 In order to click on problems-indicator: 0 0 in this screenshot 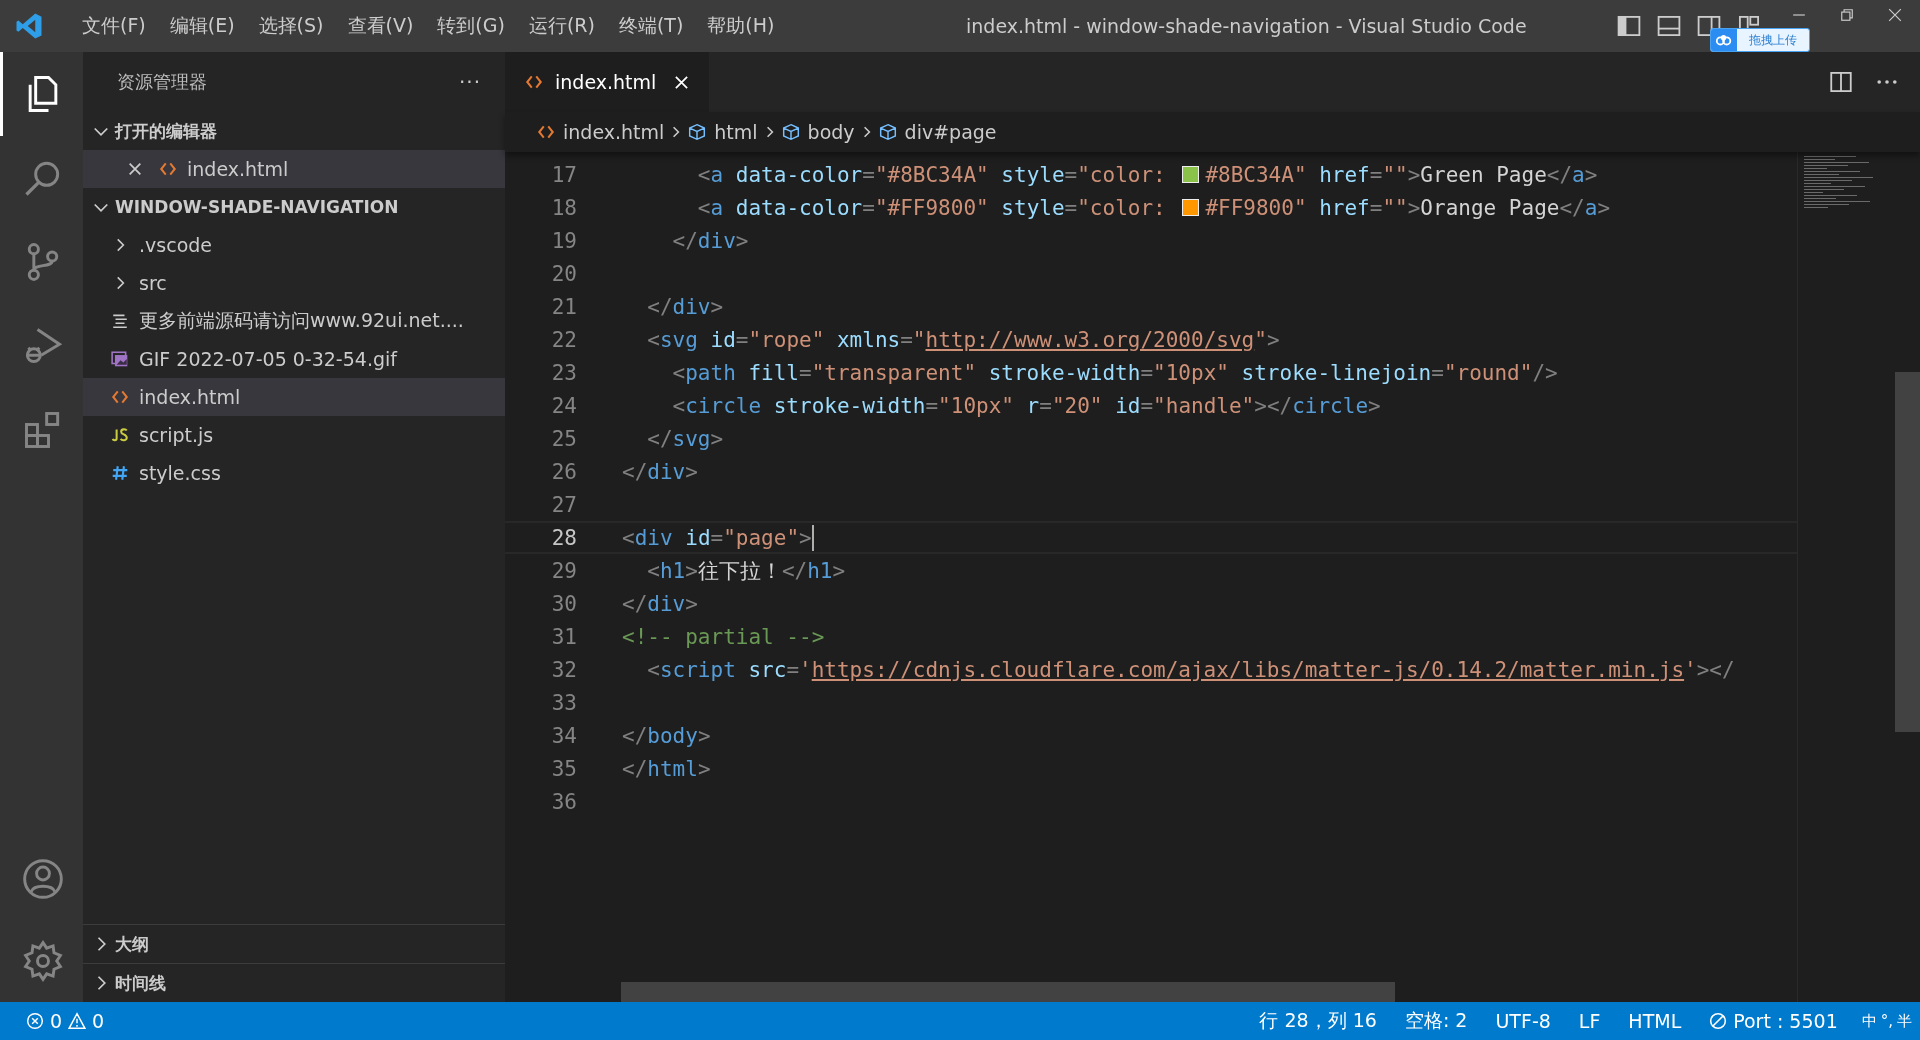, I will do `click(59, 1021)`.